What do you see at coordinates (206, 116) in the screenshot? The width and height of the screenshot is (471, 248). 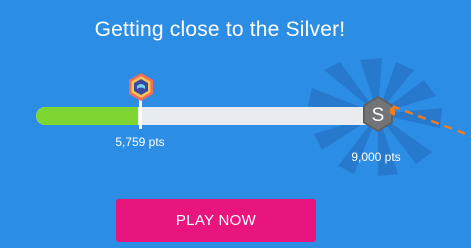 I see `points-progress-bar` at bounding box center [206, 116].